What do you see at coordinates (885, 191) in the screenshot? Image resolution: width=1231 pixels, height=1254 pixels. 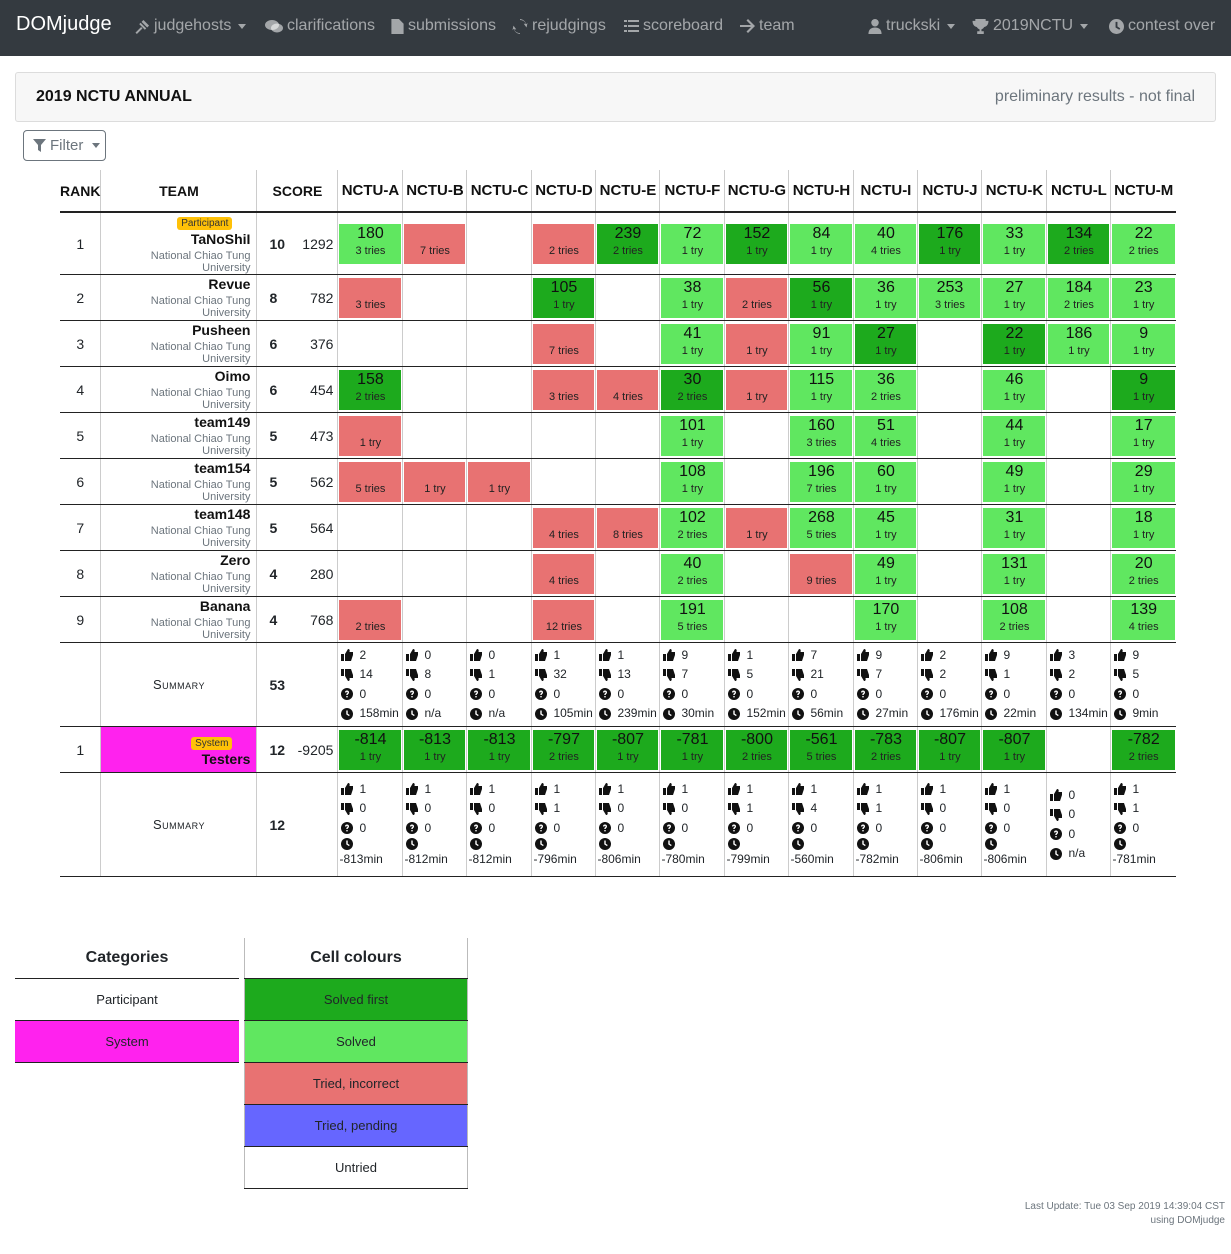 I see `problem-header: NCTU-I` at bounding box center [885, 191].